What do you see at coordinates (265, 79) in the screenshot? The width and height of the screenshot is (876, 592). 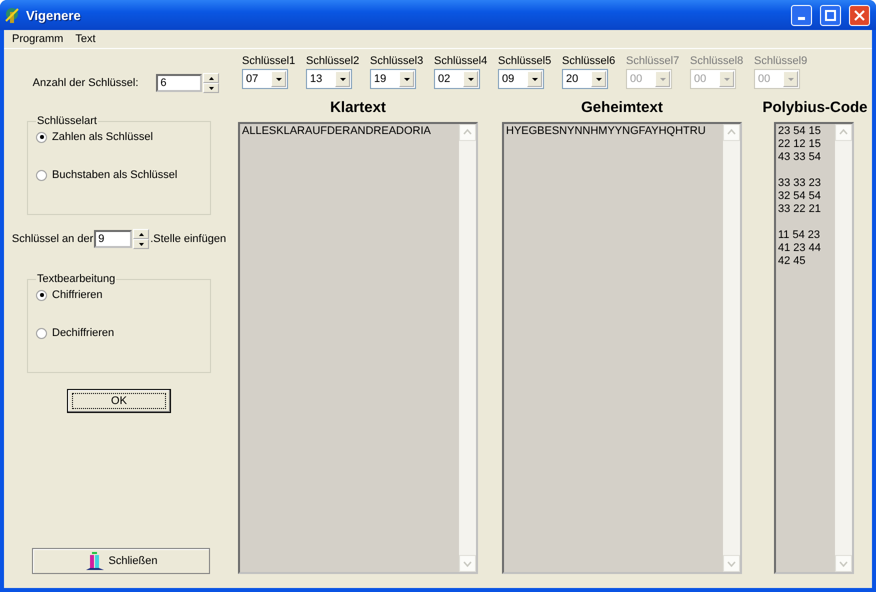 I see `key-dropdown: 07` at bounding box center [265, 79].